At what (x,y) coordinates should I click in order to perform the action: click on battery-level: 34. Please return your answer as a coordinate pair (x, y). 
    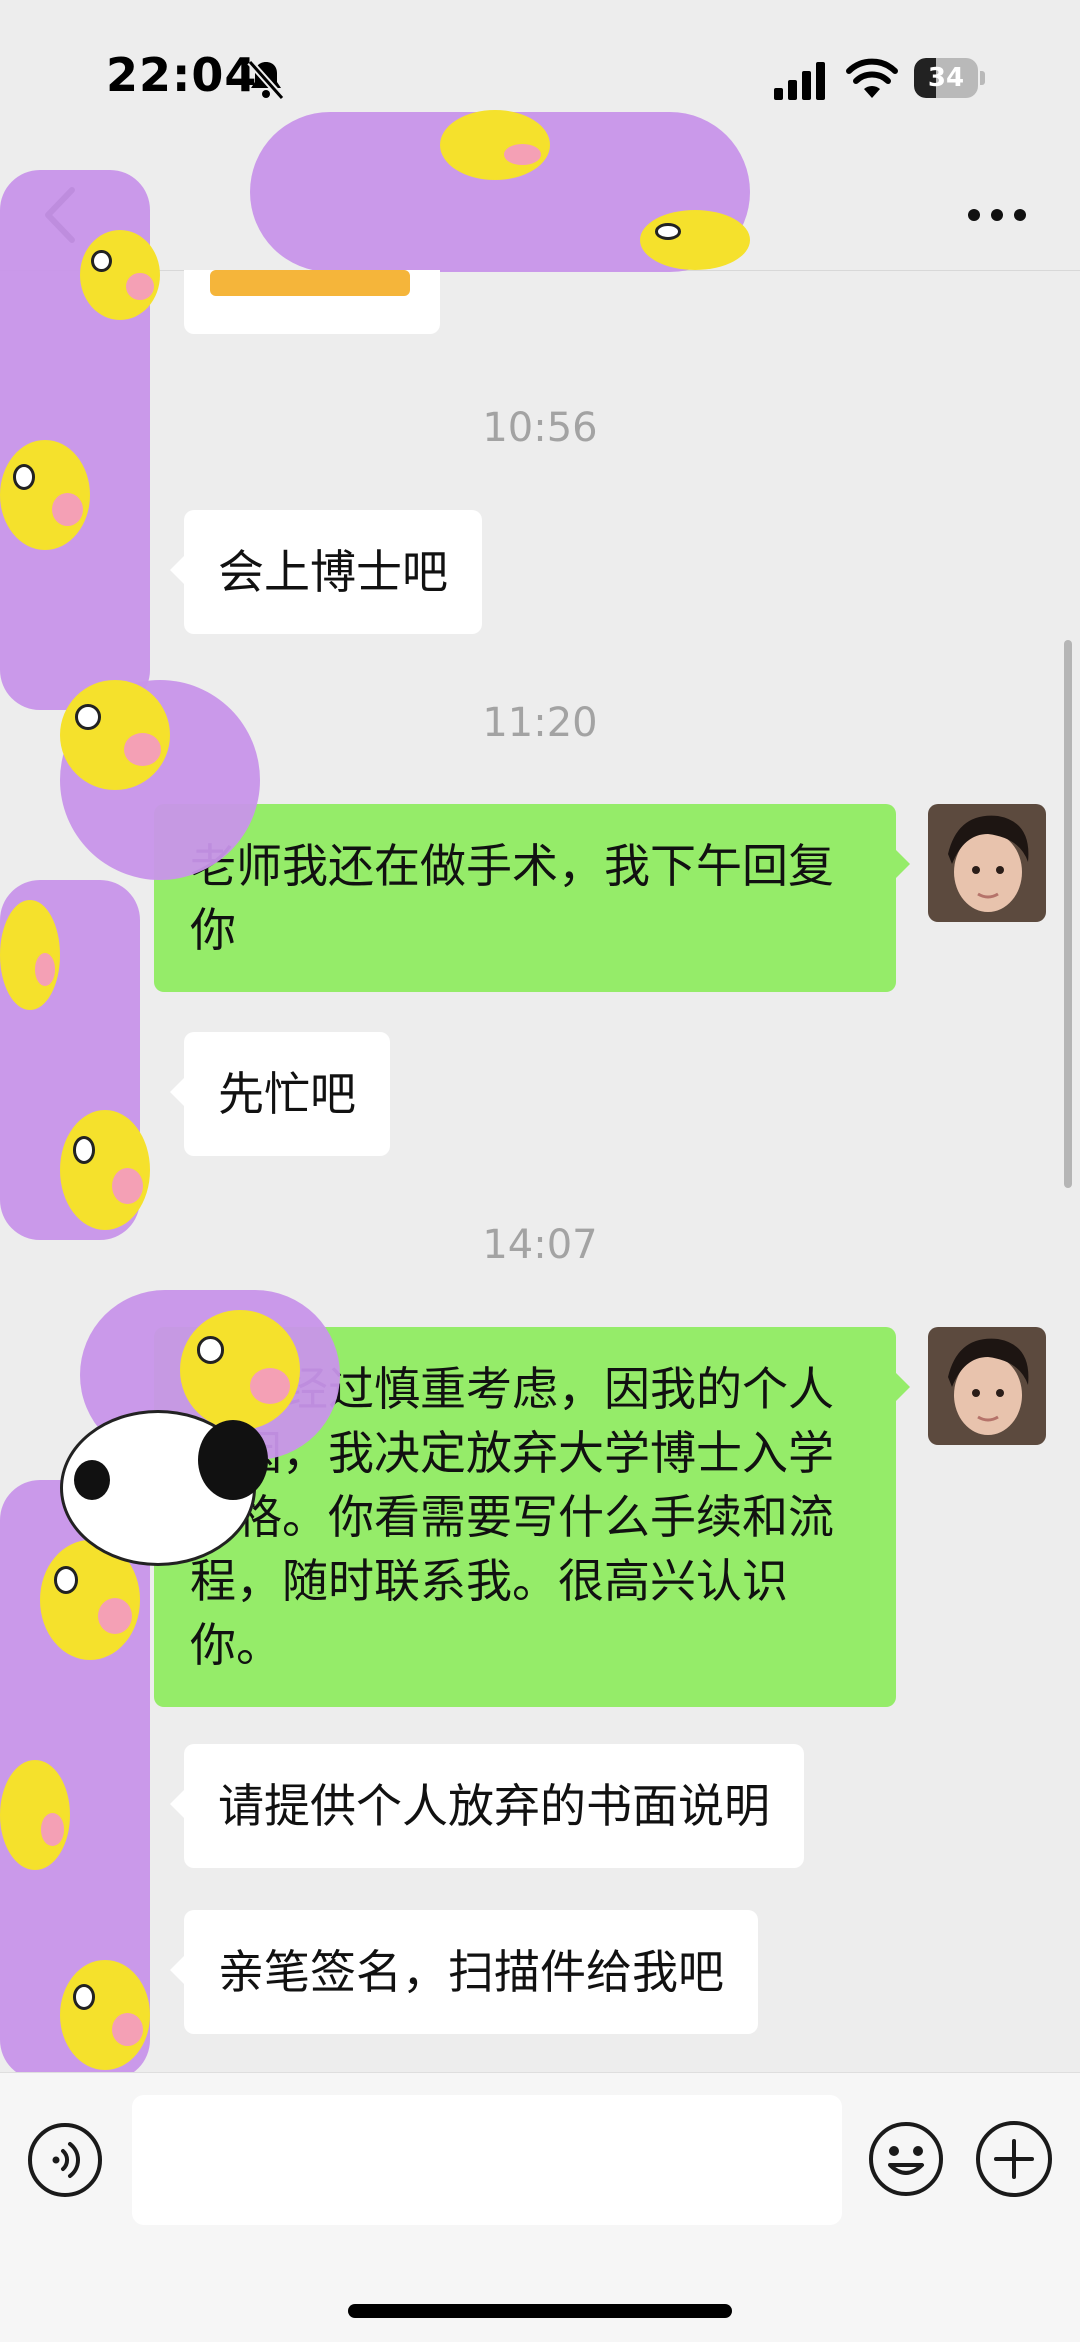
    Looking at the image, I should click on (946, 78).